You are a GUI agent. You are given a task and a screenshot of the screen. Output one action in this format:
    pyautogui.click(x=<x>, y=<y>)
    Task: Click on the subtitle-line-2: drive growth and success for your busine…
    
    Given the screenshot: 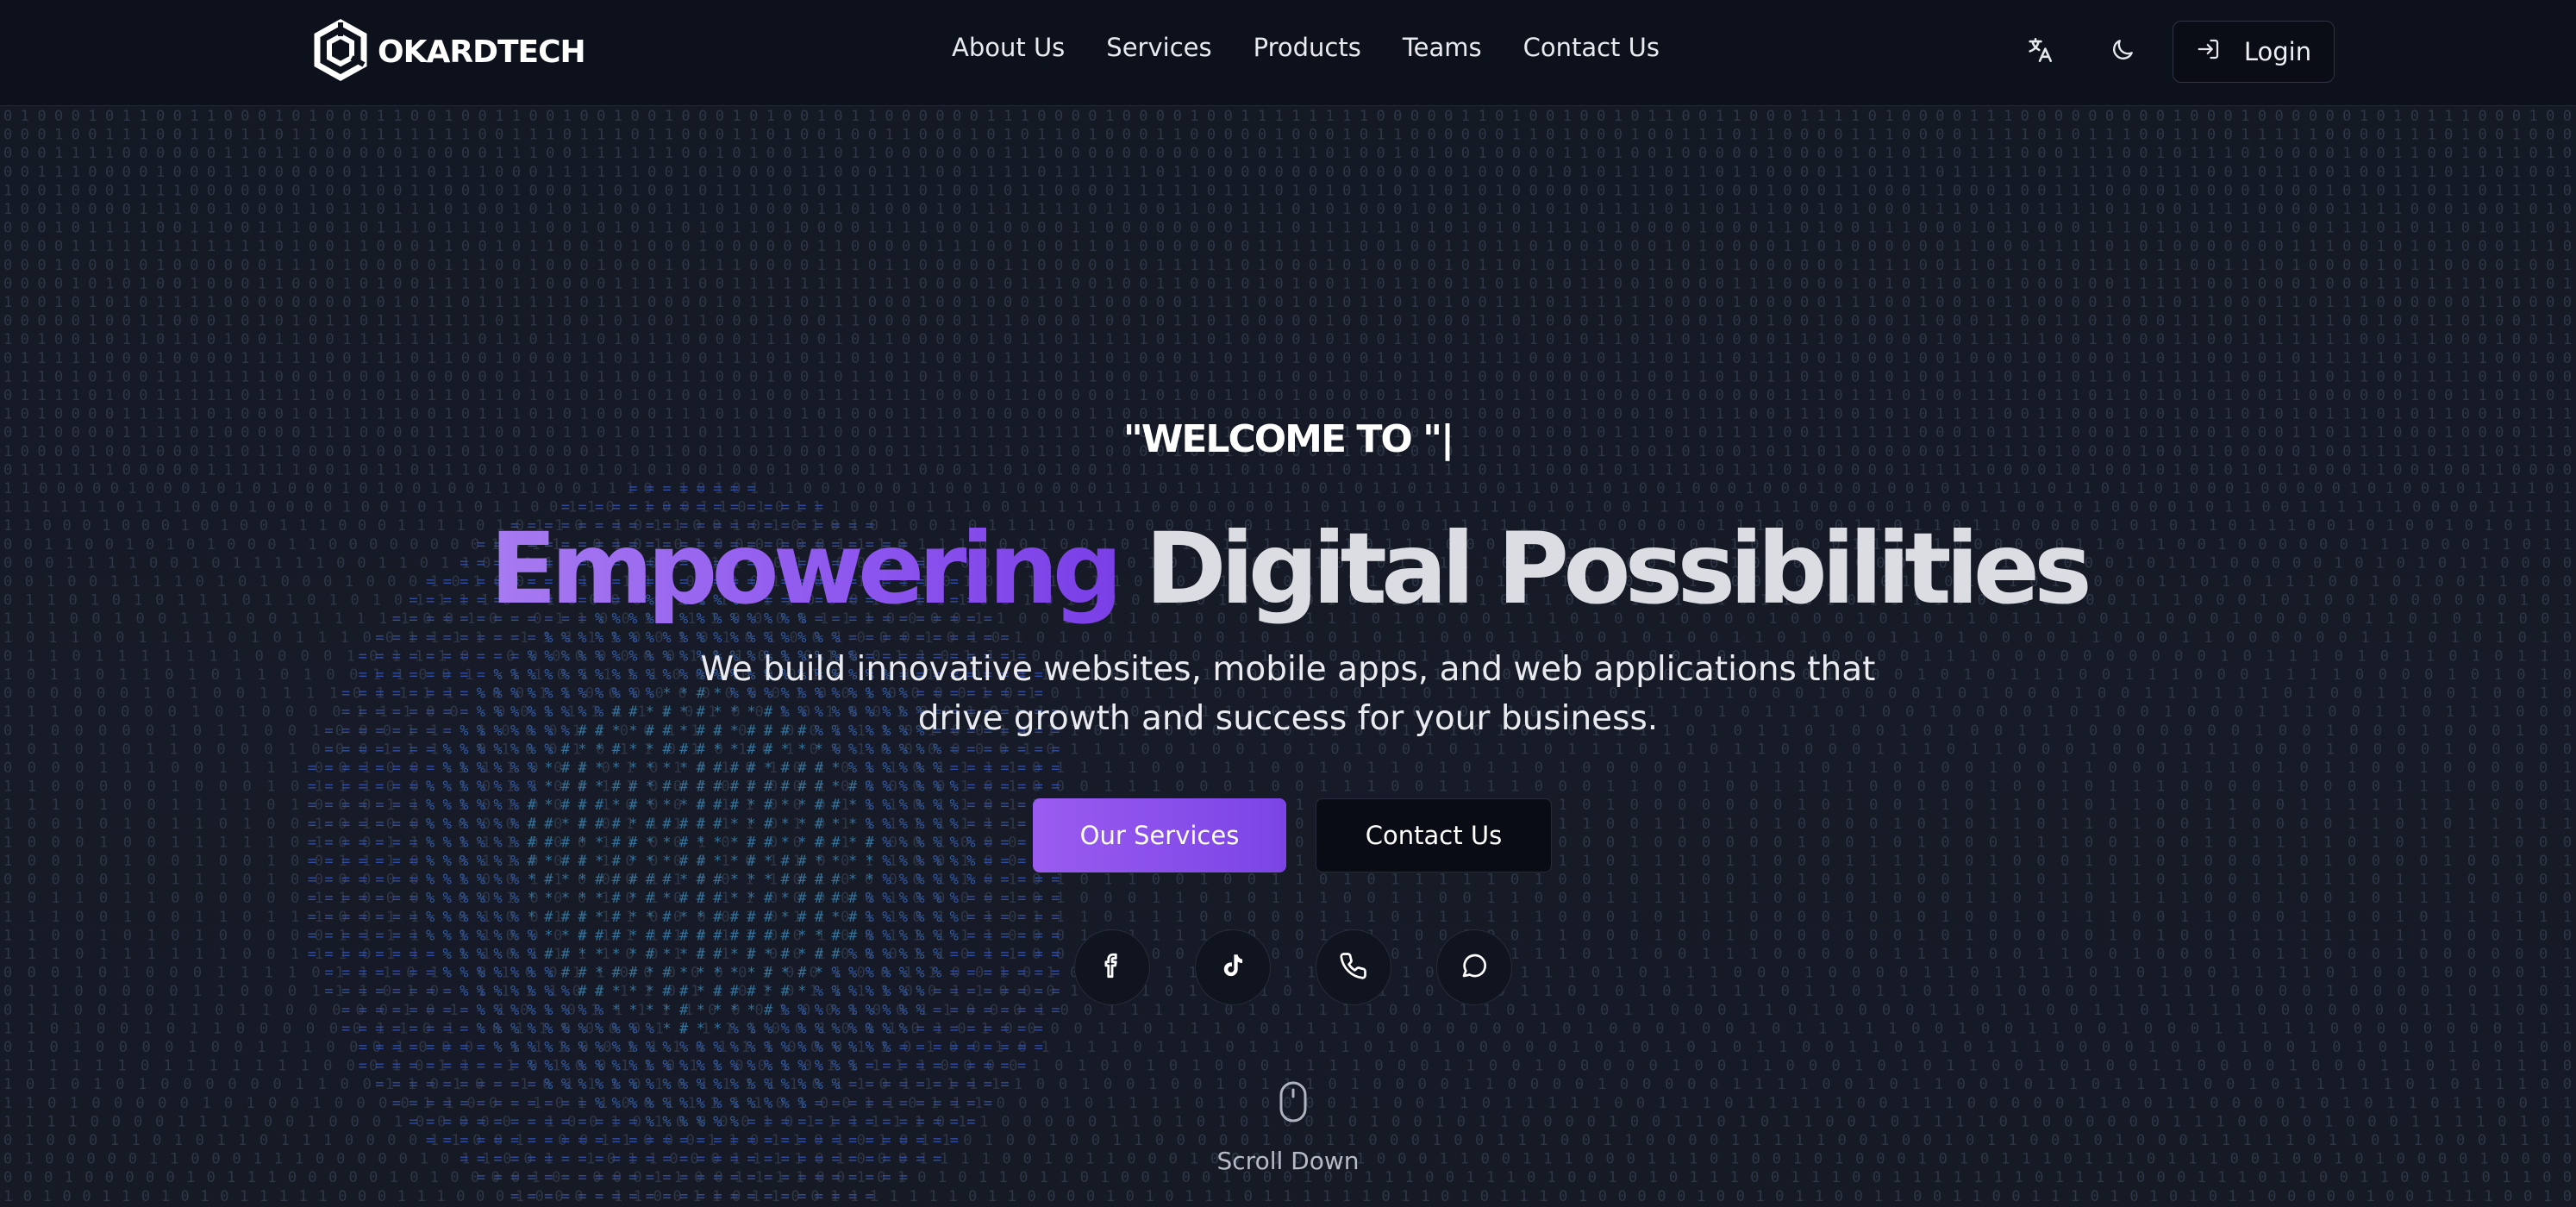 What is the action you would take?
    pyautogui.click(x=1288, y=718)
    